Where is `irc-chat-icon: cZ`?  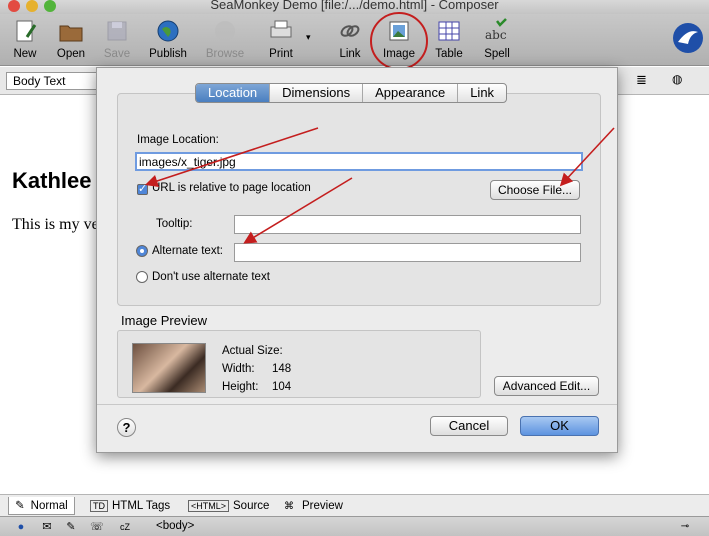 irc-chat-icon: cZ is located at coordinates (125, 527).